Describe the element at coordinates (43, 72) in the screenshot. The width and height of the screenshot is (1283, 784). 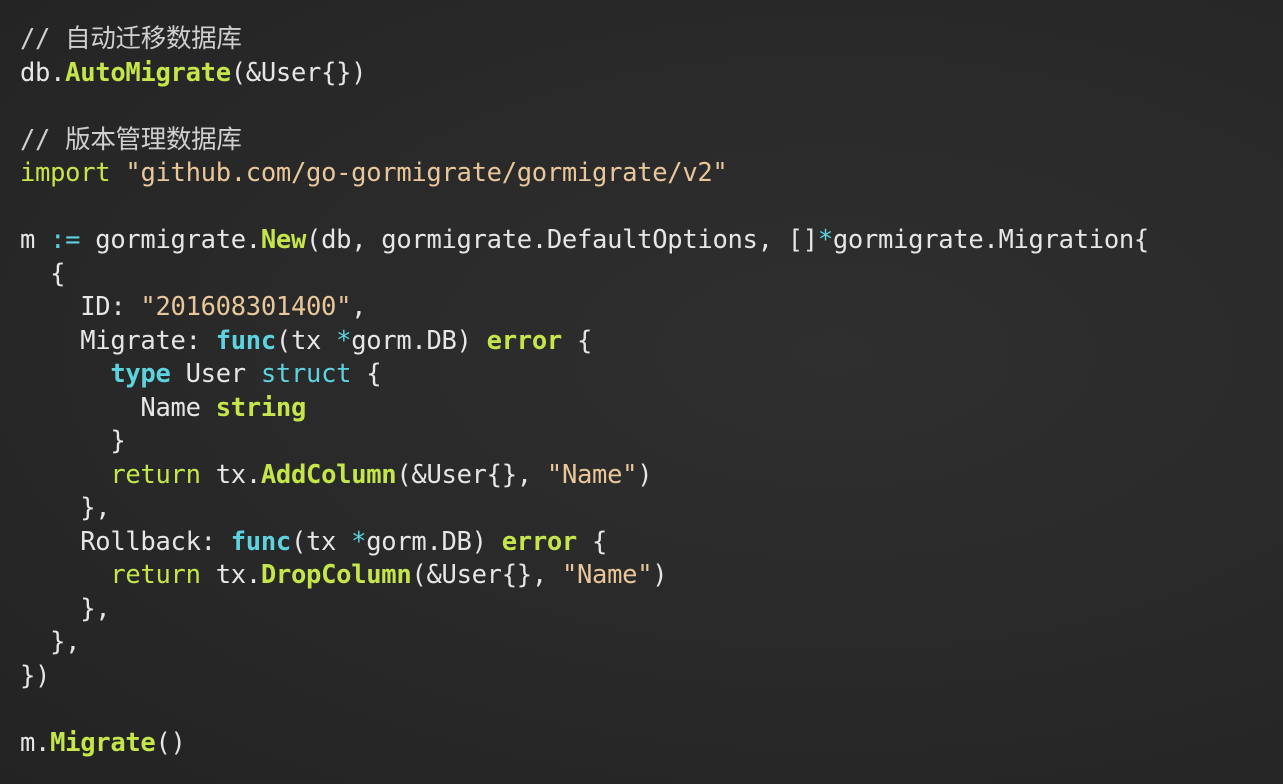
I see `code-token: db.` at that location.